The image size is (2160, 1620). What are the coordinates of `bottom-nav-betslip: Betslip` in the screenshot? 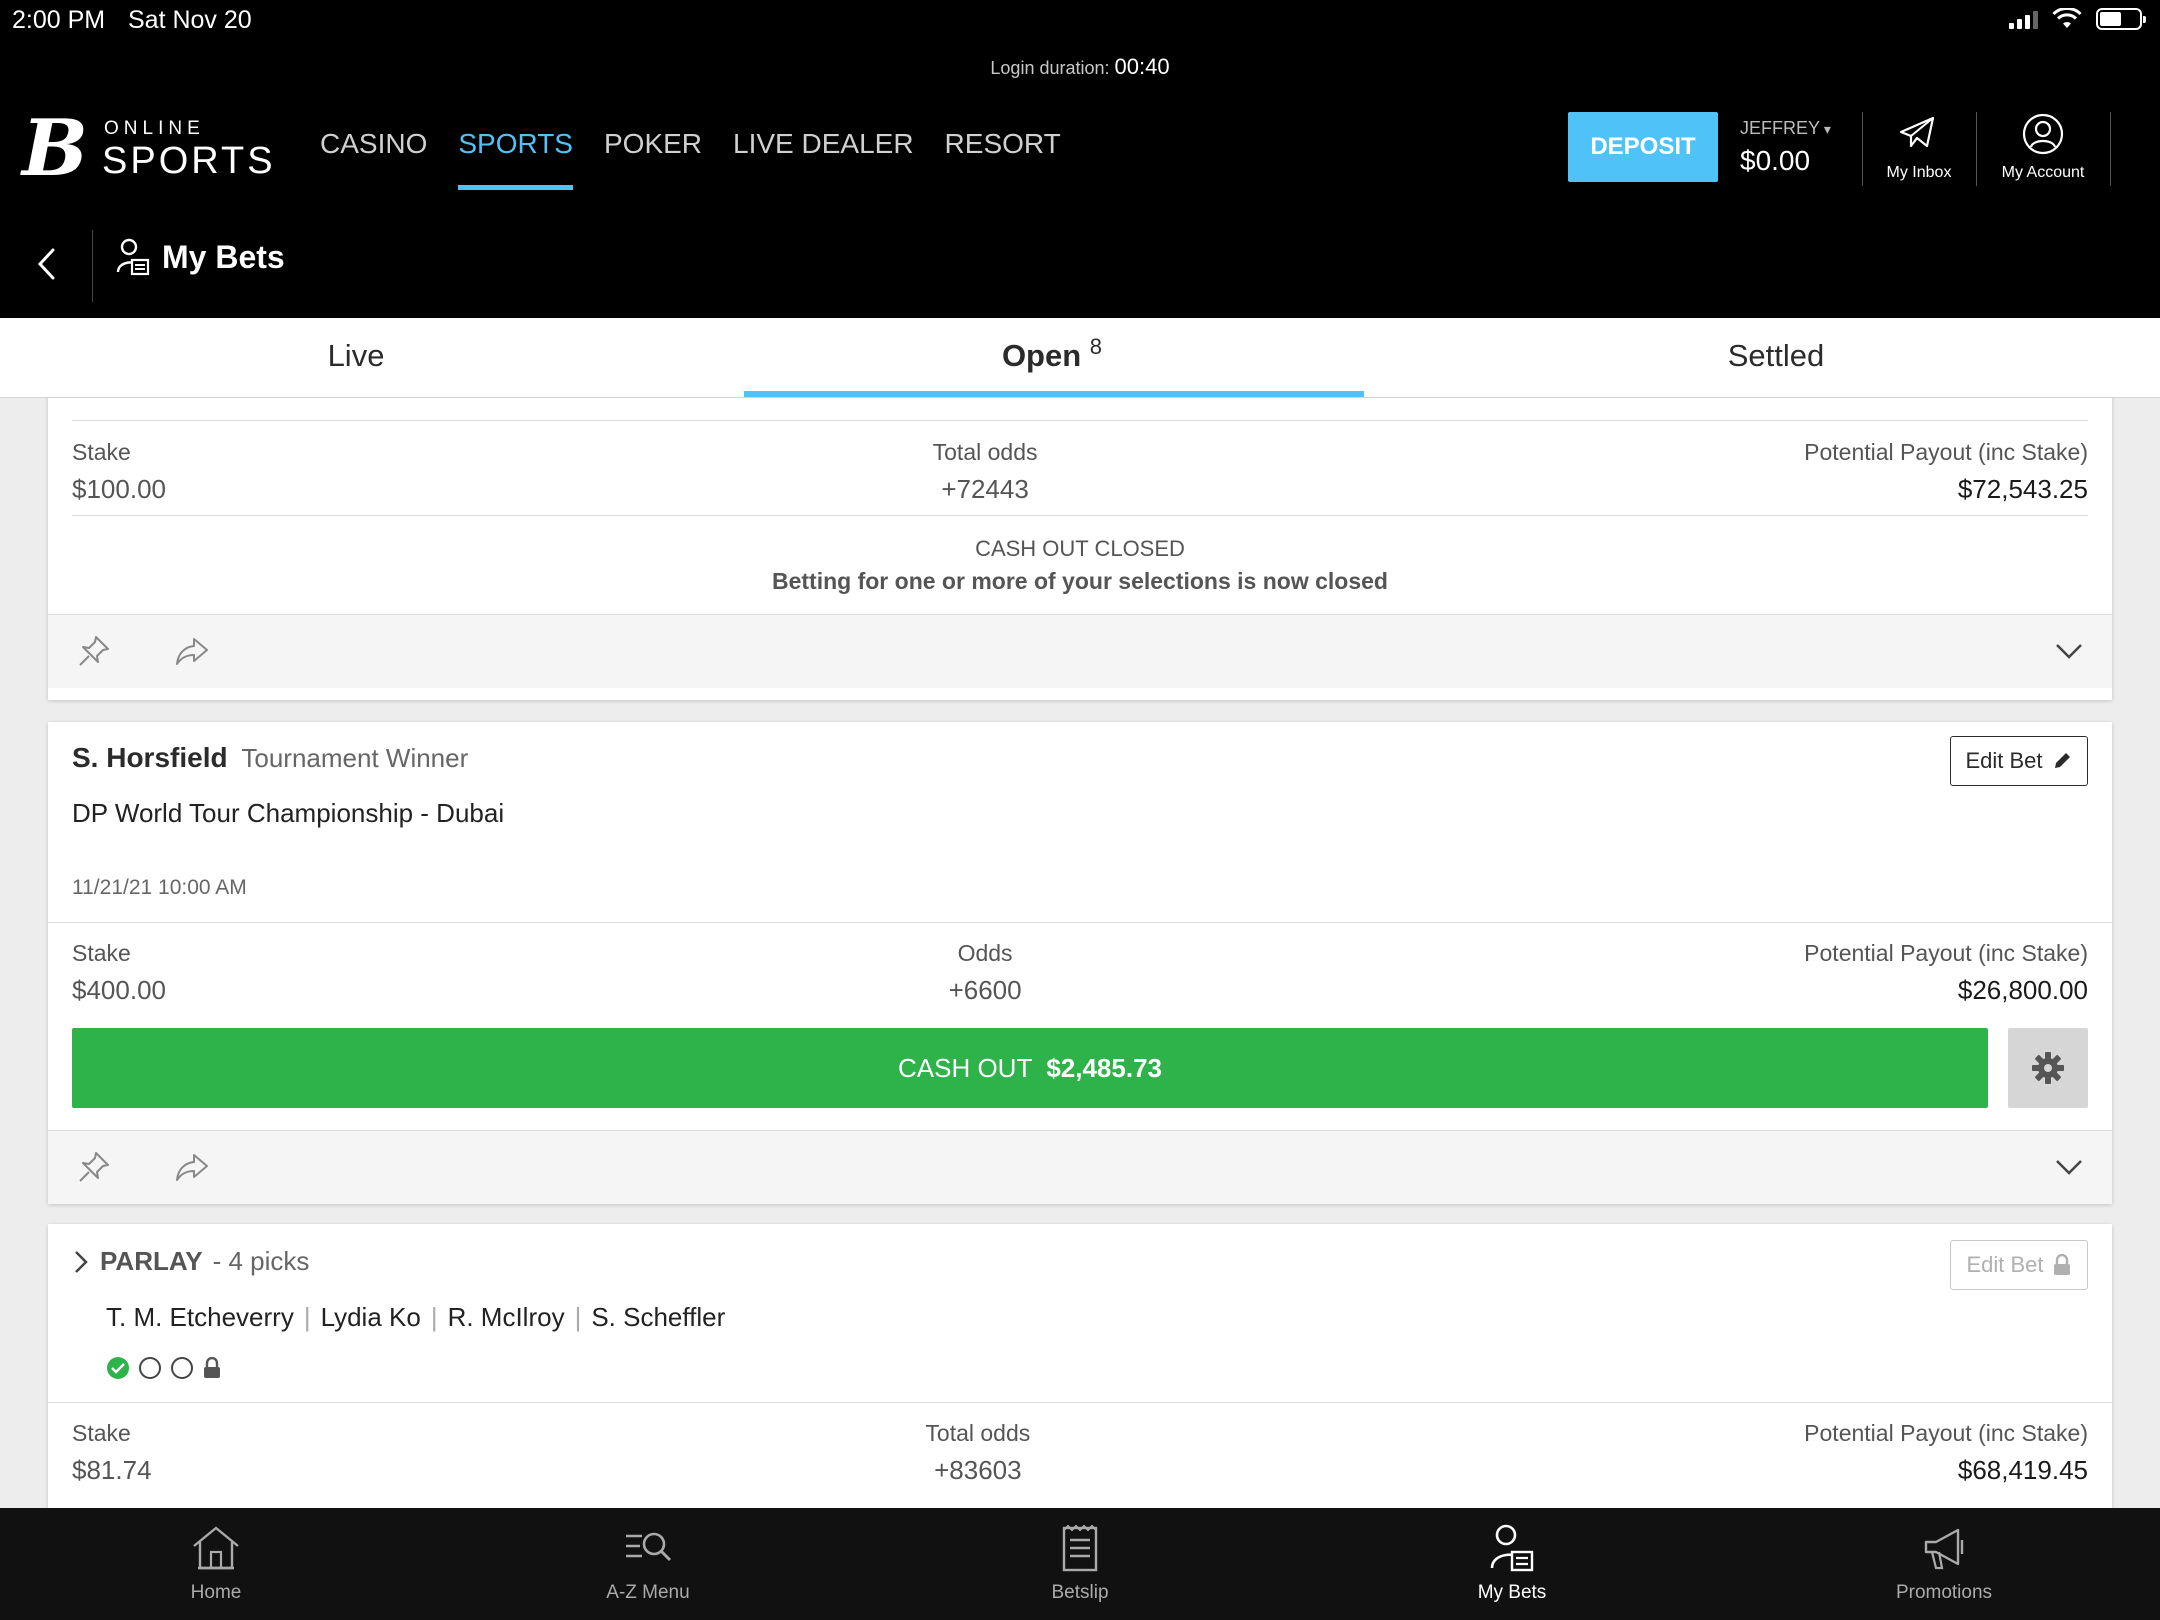 It's located at (1080, 1564).